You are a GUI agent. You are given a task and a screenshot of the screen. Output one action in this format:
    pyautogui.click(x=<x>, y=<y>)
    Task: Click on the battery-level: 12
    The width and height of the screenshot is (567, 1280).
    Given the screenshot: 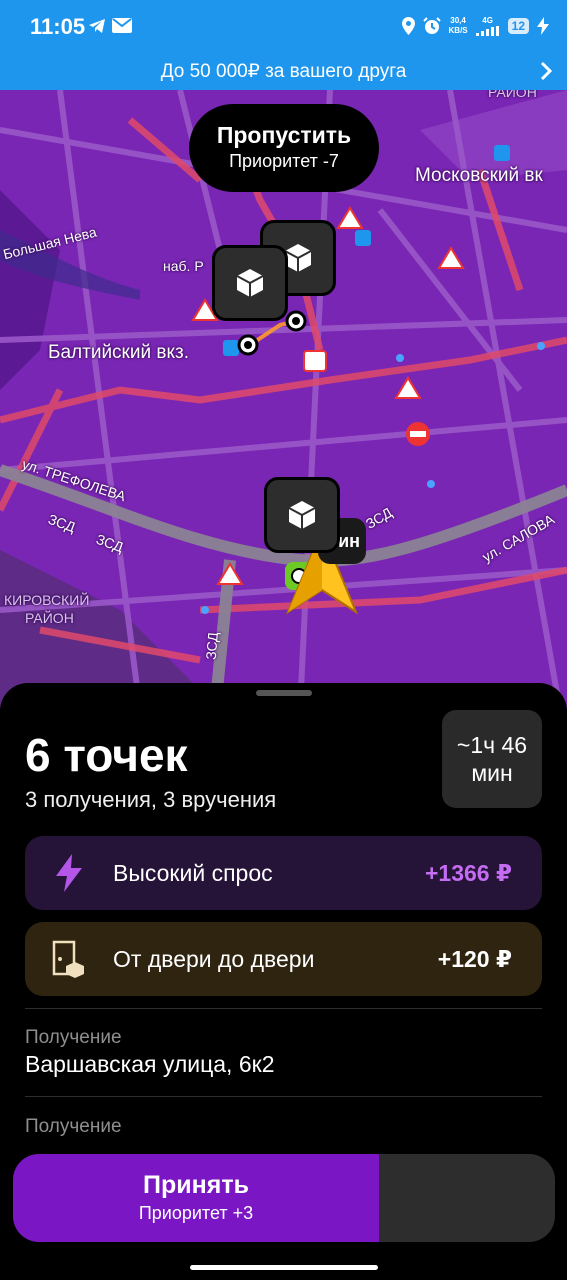 What is the action you would take?
    pyautogui.click(x=518, y=26)
    